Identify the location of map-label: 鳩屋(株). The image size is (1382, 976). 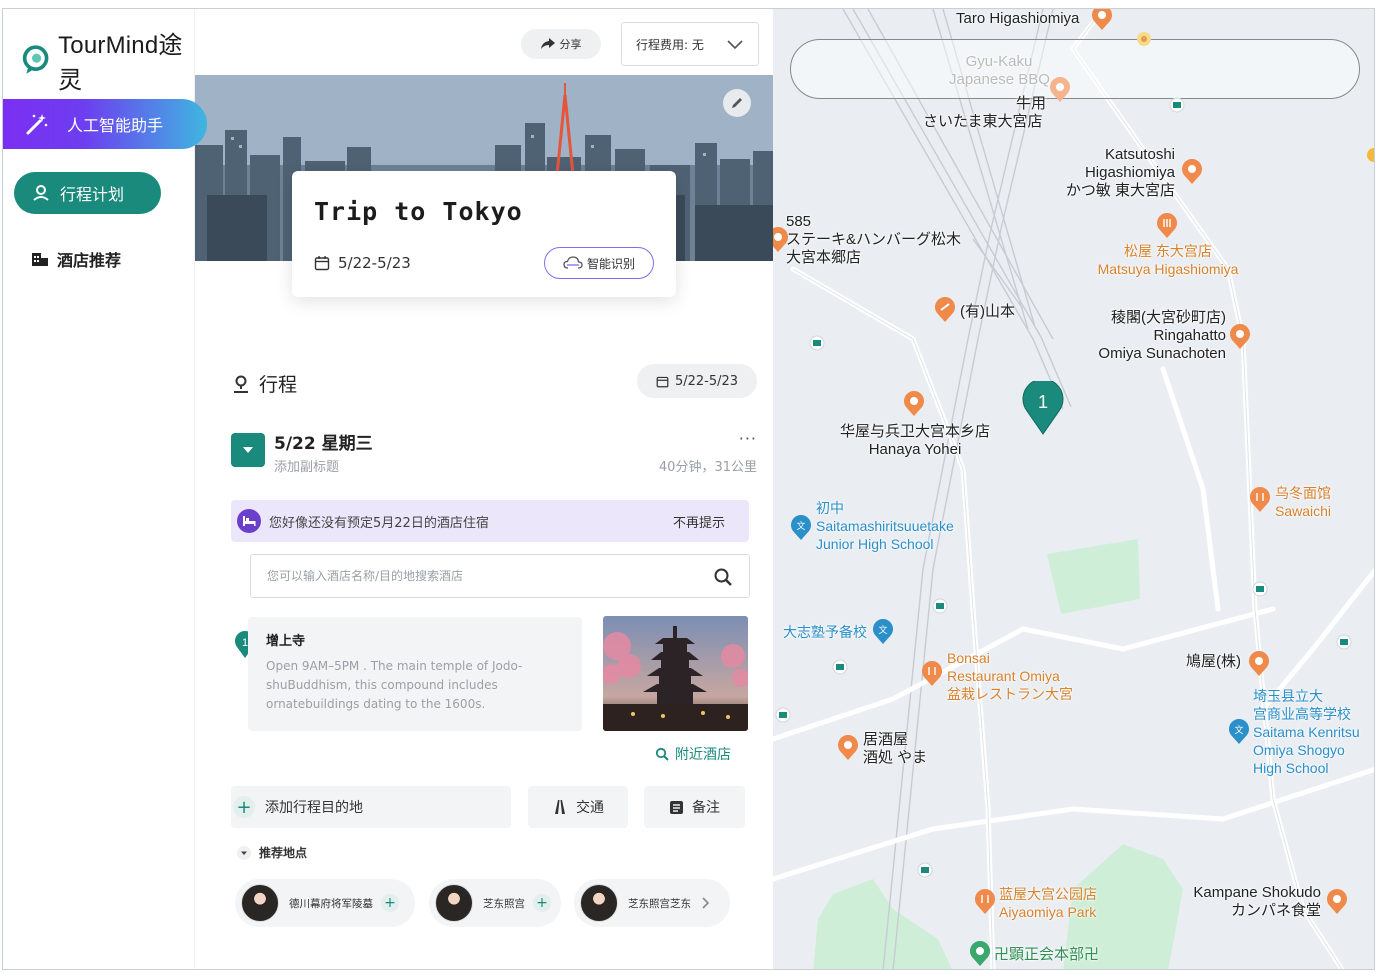
(1213, 661).